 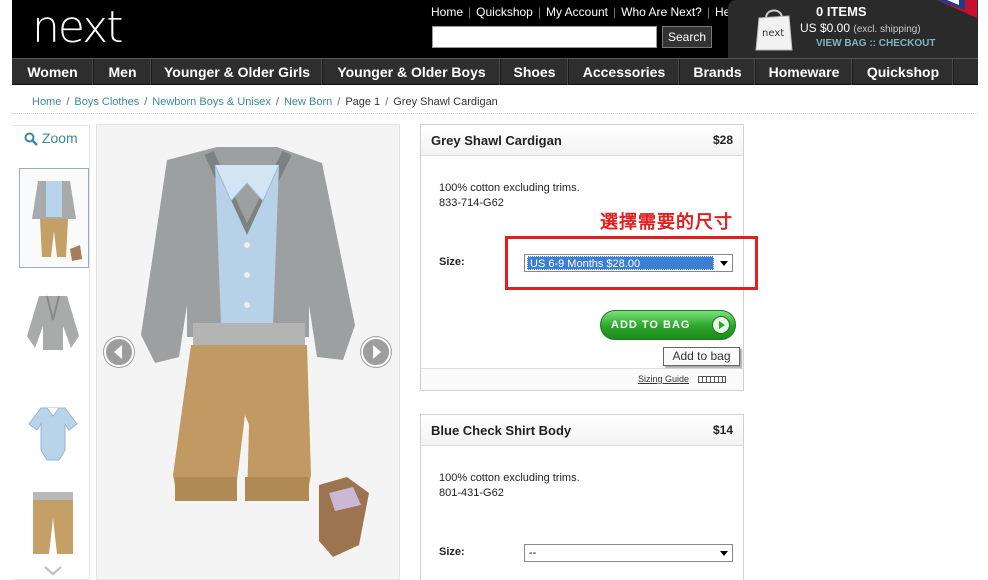 I want to click on nav-shoes: Shoes, so click(x=535, y=72).